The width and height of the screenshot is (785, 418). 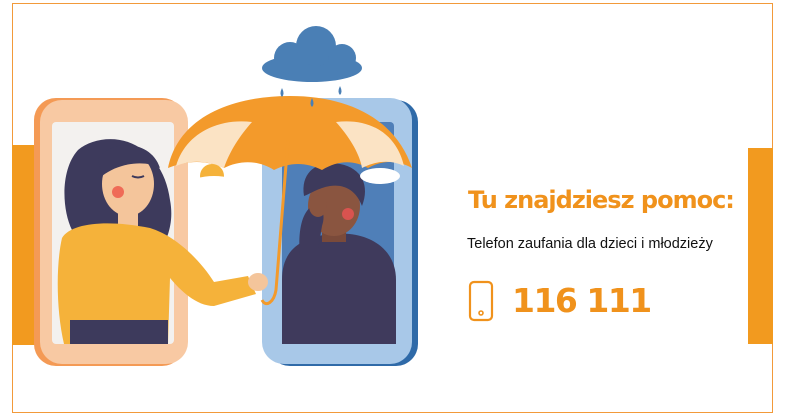 What do you see at coordinates (582, 300) in the screenshot?
I see `helpline-number: 116 111` at bounding box center [582, 300].